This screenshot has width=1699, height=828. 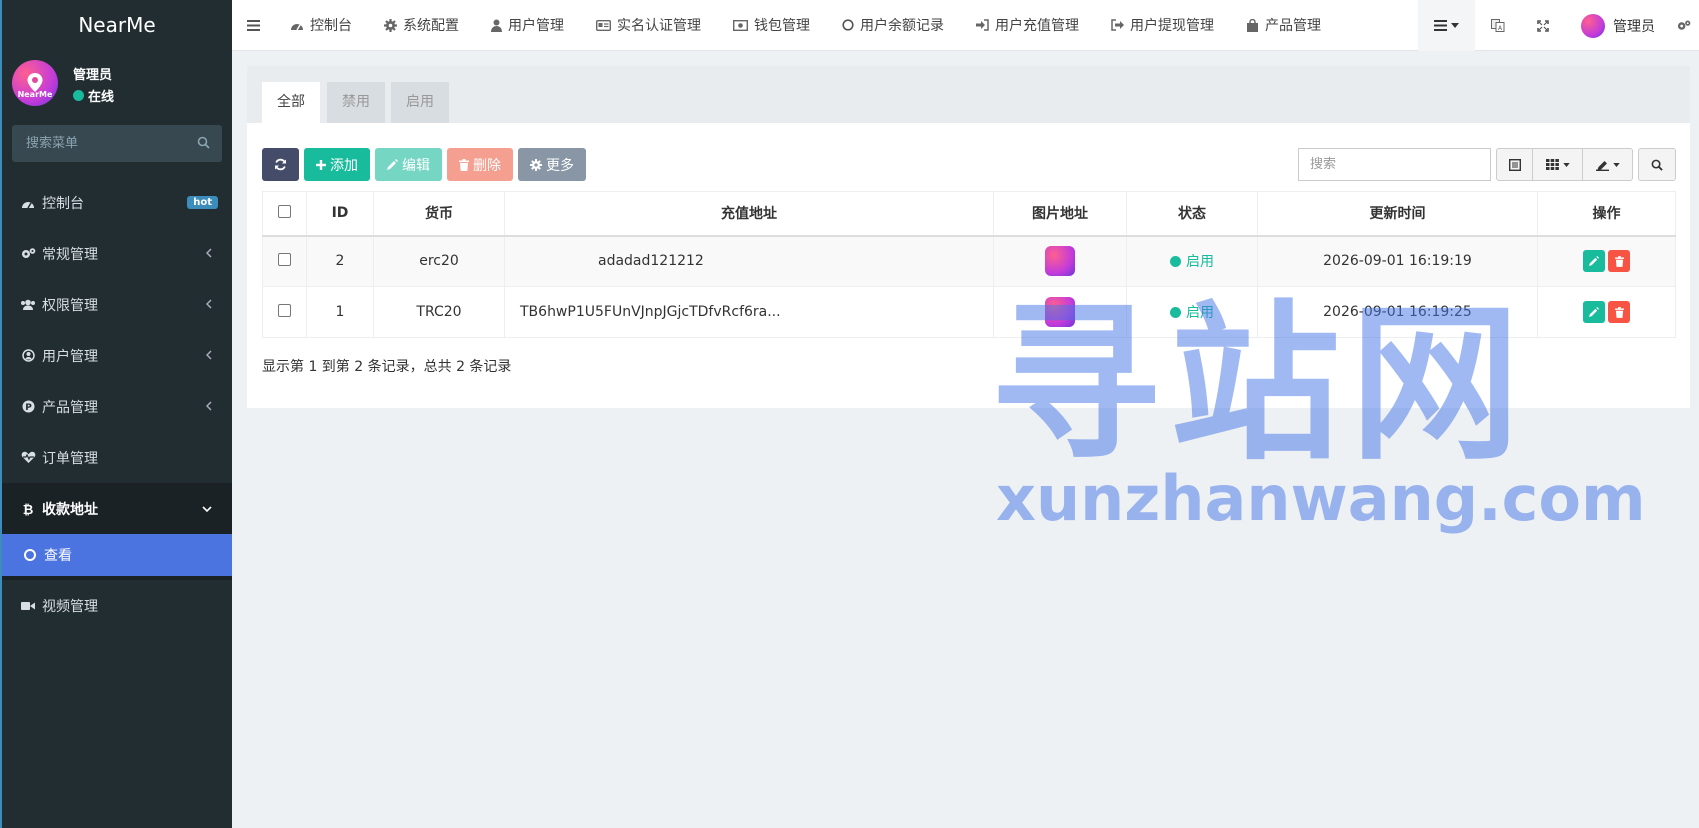 What do you see at coordinates (117, 82) in the screenshot?
I see `user-panel: NearMe 管理员 在线` at bounding box center [117, 82].